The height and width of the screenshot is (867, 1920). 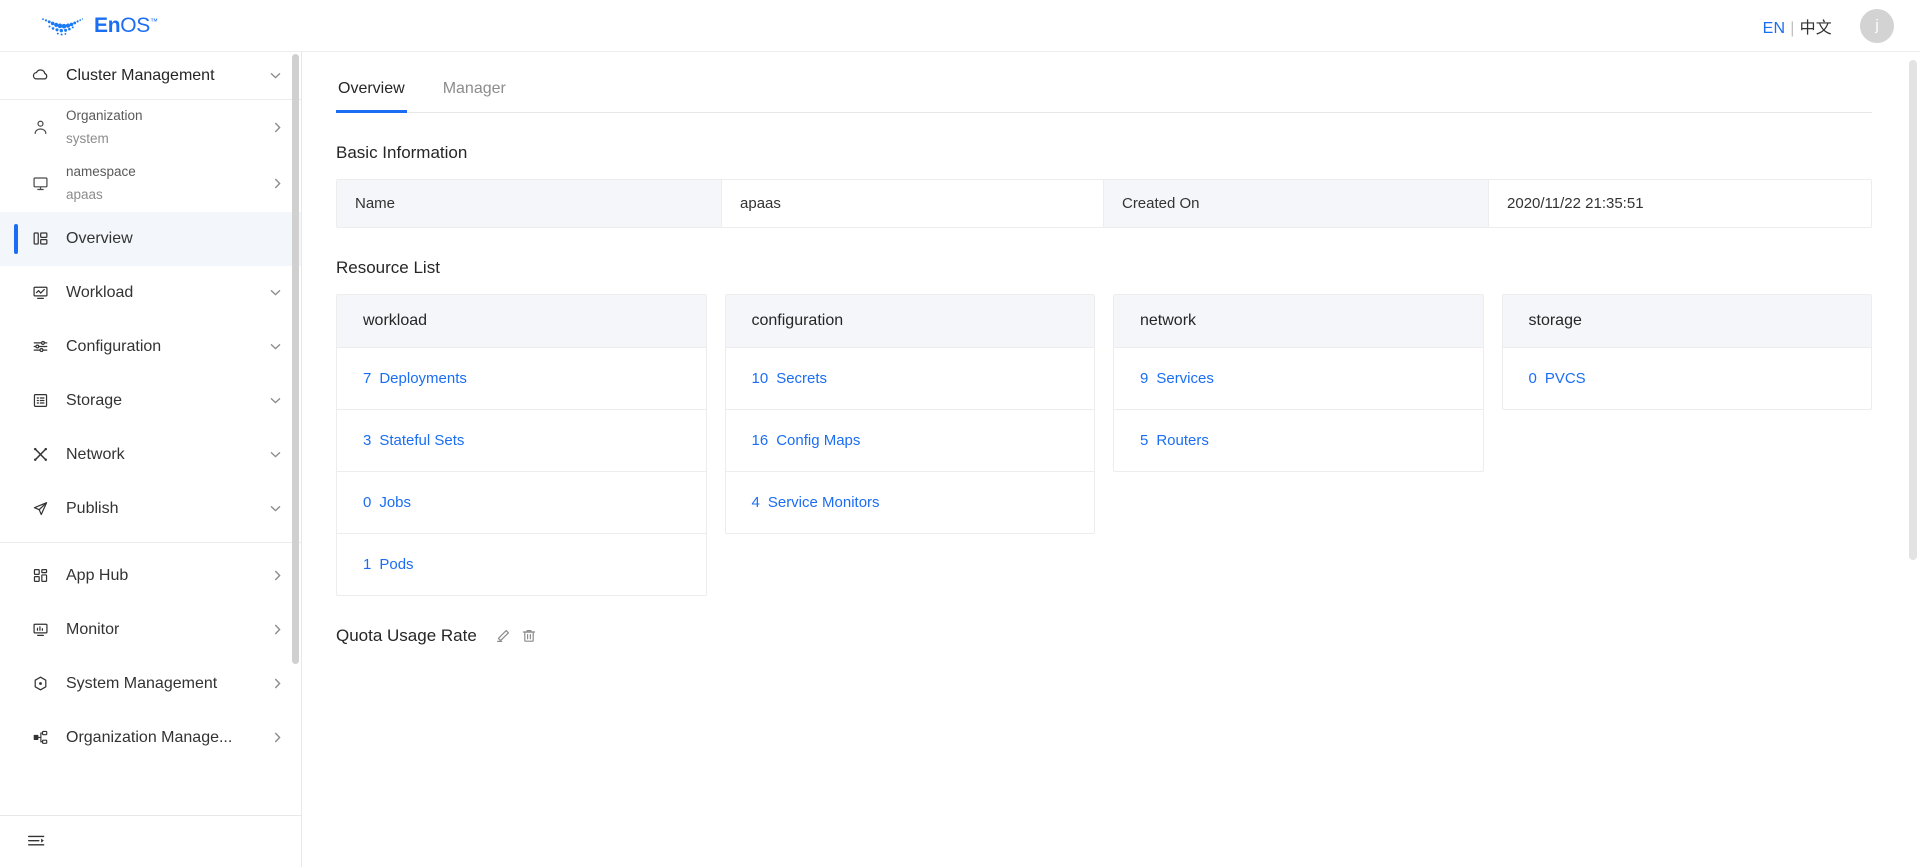 I want to click on basic-information-title: Basic Information, so click(x=402, y=152).